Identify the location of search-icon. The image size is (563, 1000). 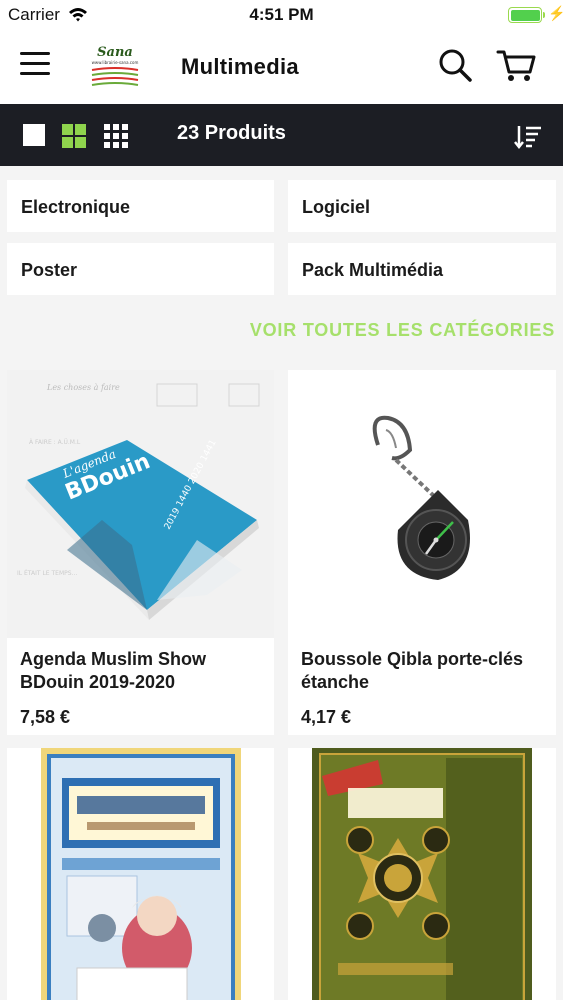
(455, 65).